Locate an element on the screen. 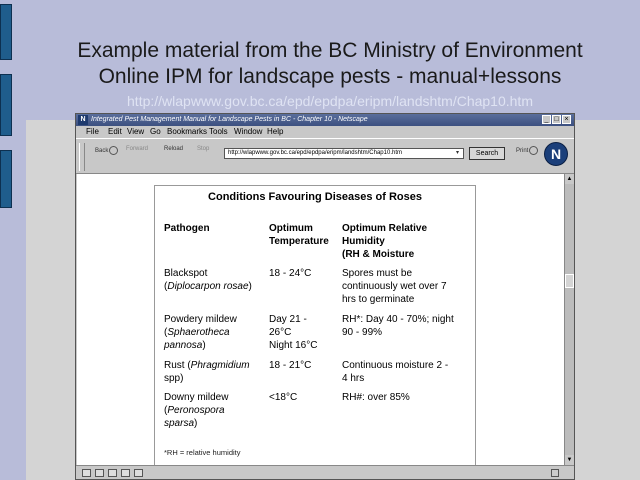 This screenshot has width=640, height=480. forward-button: Forward is located at coordinates (137, 149).